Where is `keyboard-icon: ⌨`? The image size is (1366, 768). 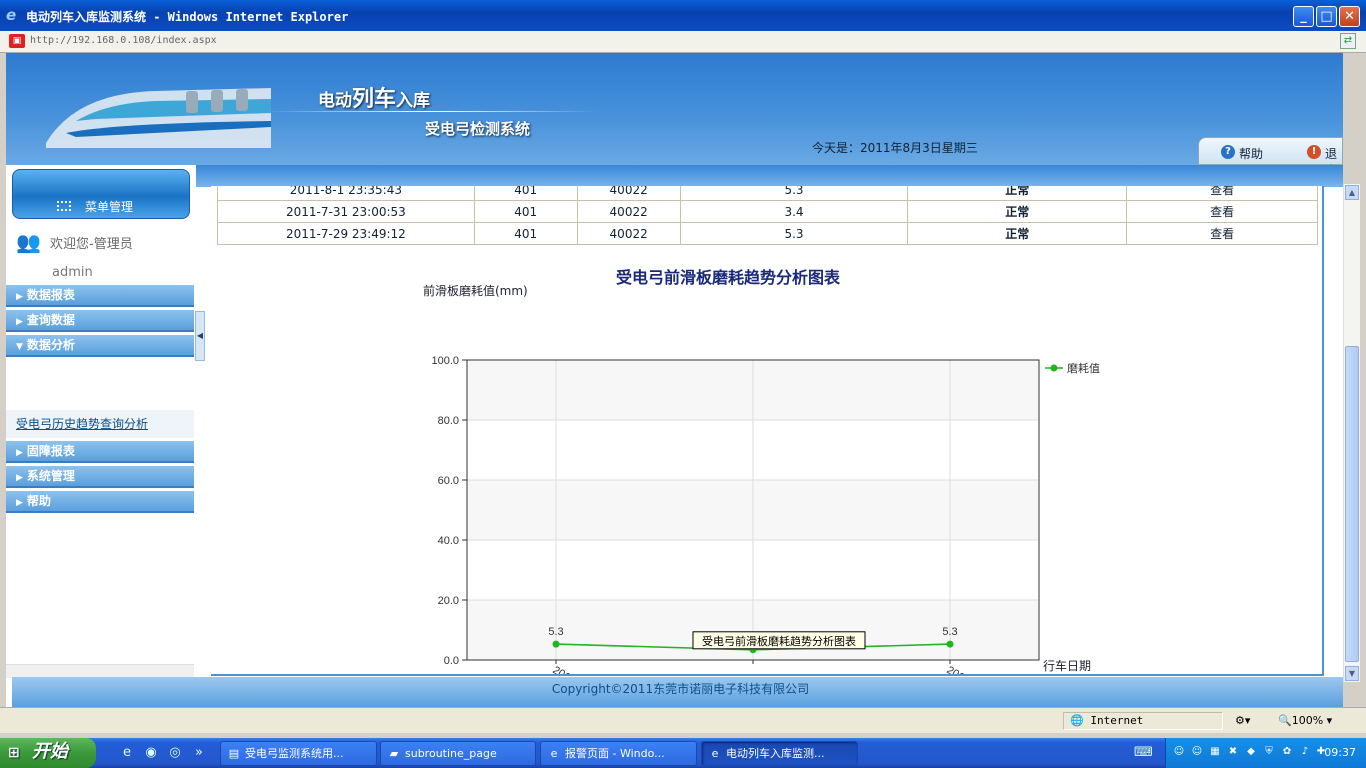
keyboard-icon: ⌨ is located at coordinates (1143, 753).